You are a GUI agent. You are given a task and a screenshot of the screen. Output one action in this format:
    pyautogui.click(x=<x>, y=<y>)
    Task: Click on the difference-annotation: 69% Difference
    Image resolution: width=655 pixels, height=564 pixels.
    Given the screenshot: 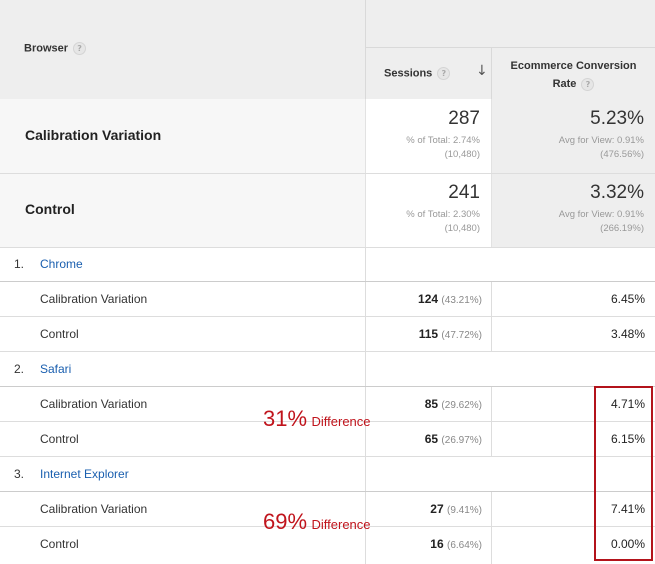 What is the action you would take?
    pyautogui.click(x=317, y=522)
    